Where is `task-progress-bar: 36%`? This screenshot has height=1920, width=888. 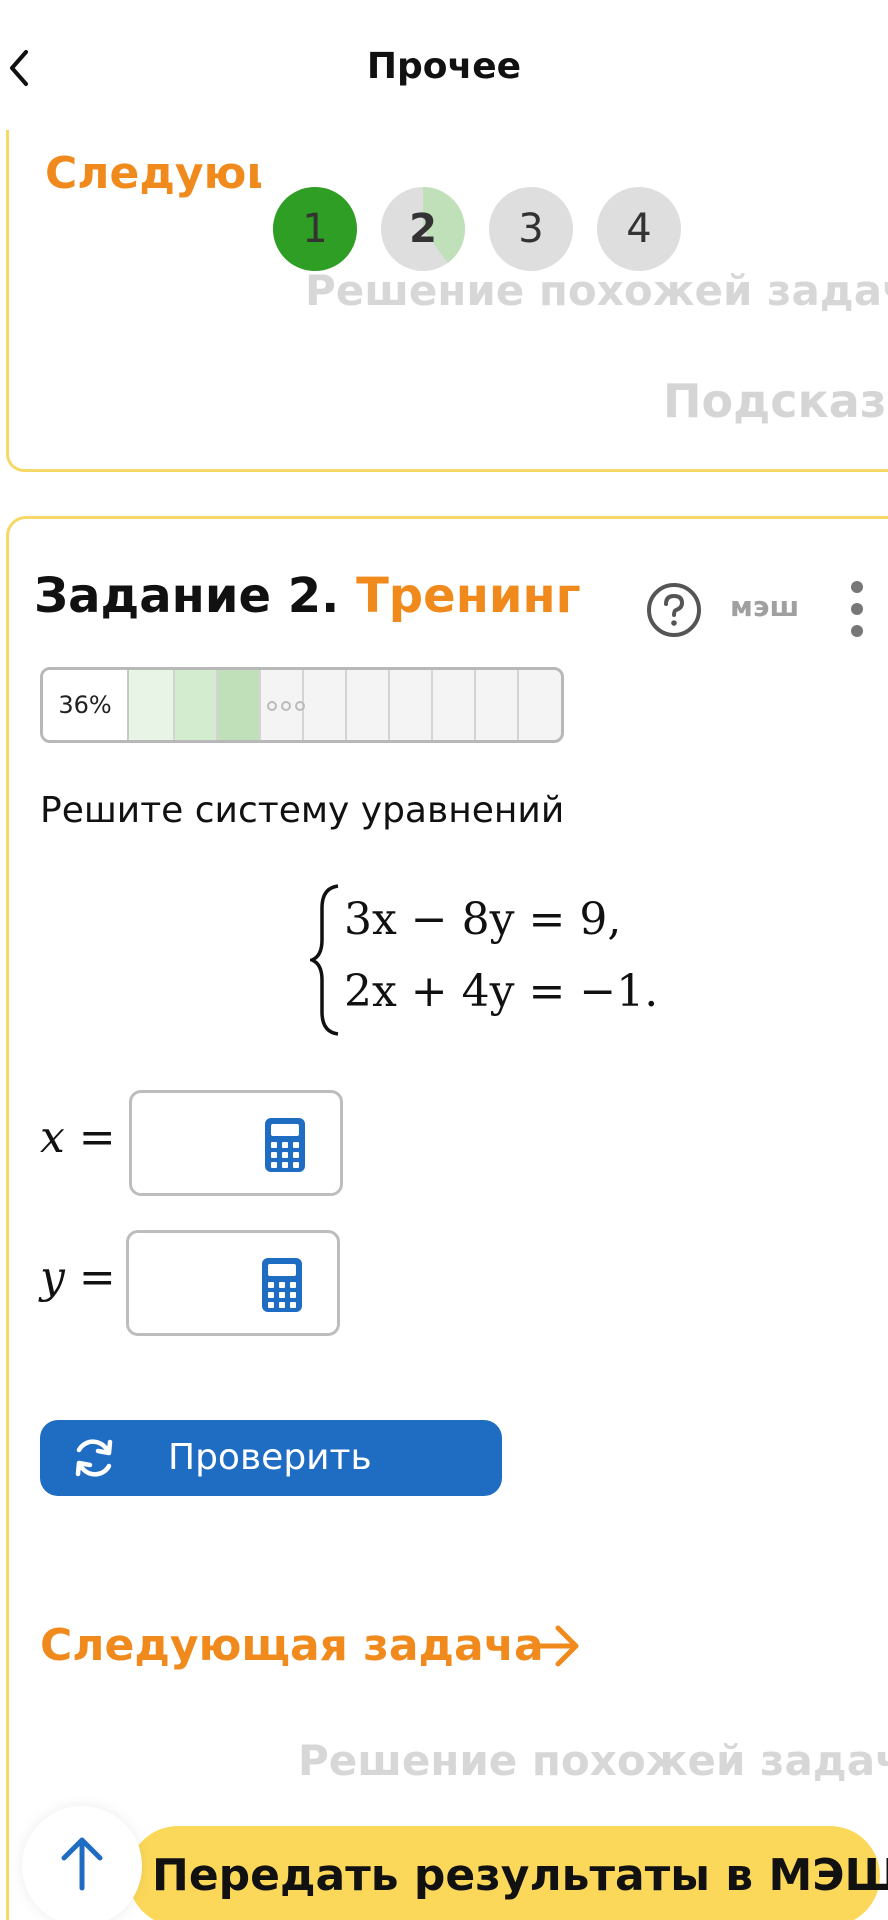 task-progress-bar: 36% is located at coordinates (302, 705).